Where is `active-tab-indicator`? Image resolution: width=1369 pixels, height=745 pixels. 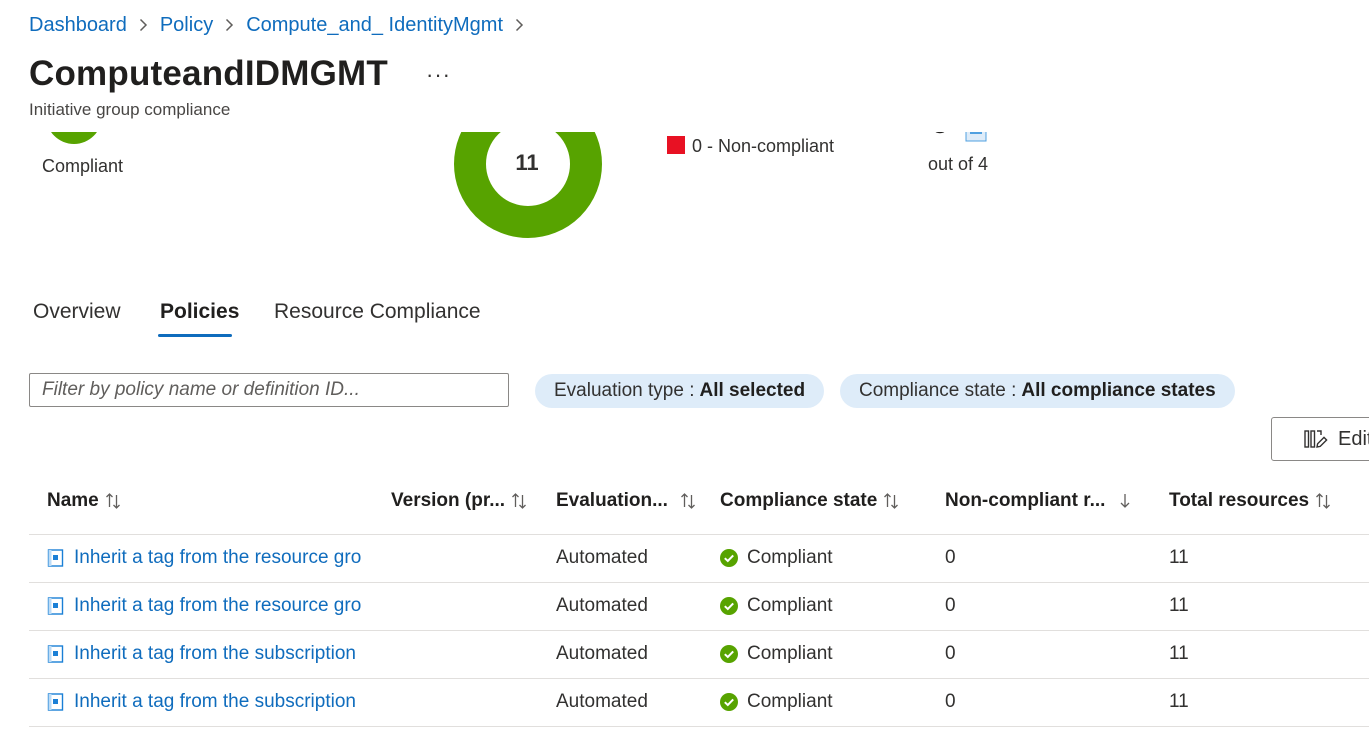 active-tab-indicator is located at coordinates (195, 335).